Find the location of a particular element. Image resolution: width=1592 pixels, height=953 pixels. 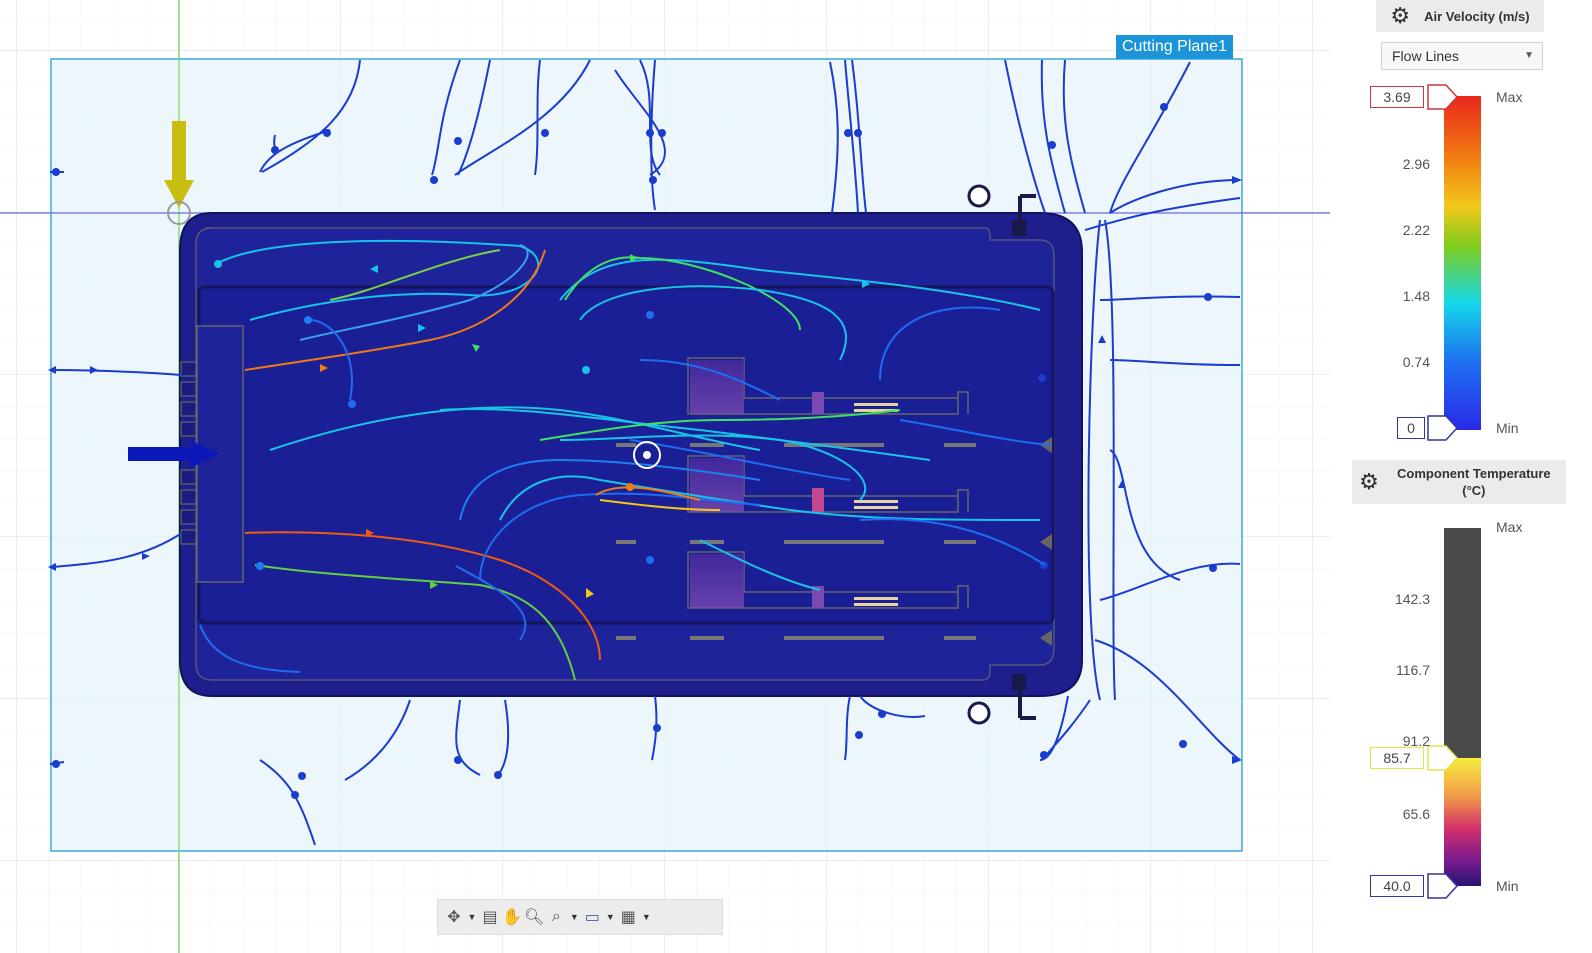

zoom-icon: 🔍︎ is located at coordinates (534, 917).